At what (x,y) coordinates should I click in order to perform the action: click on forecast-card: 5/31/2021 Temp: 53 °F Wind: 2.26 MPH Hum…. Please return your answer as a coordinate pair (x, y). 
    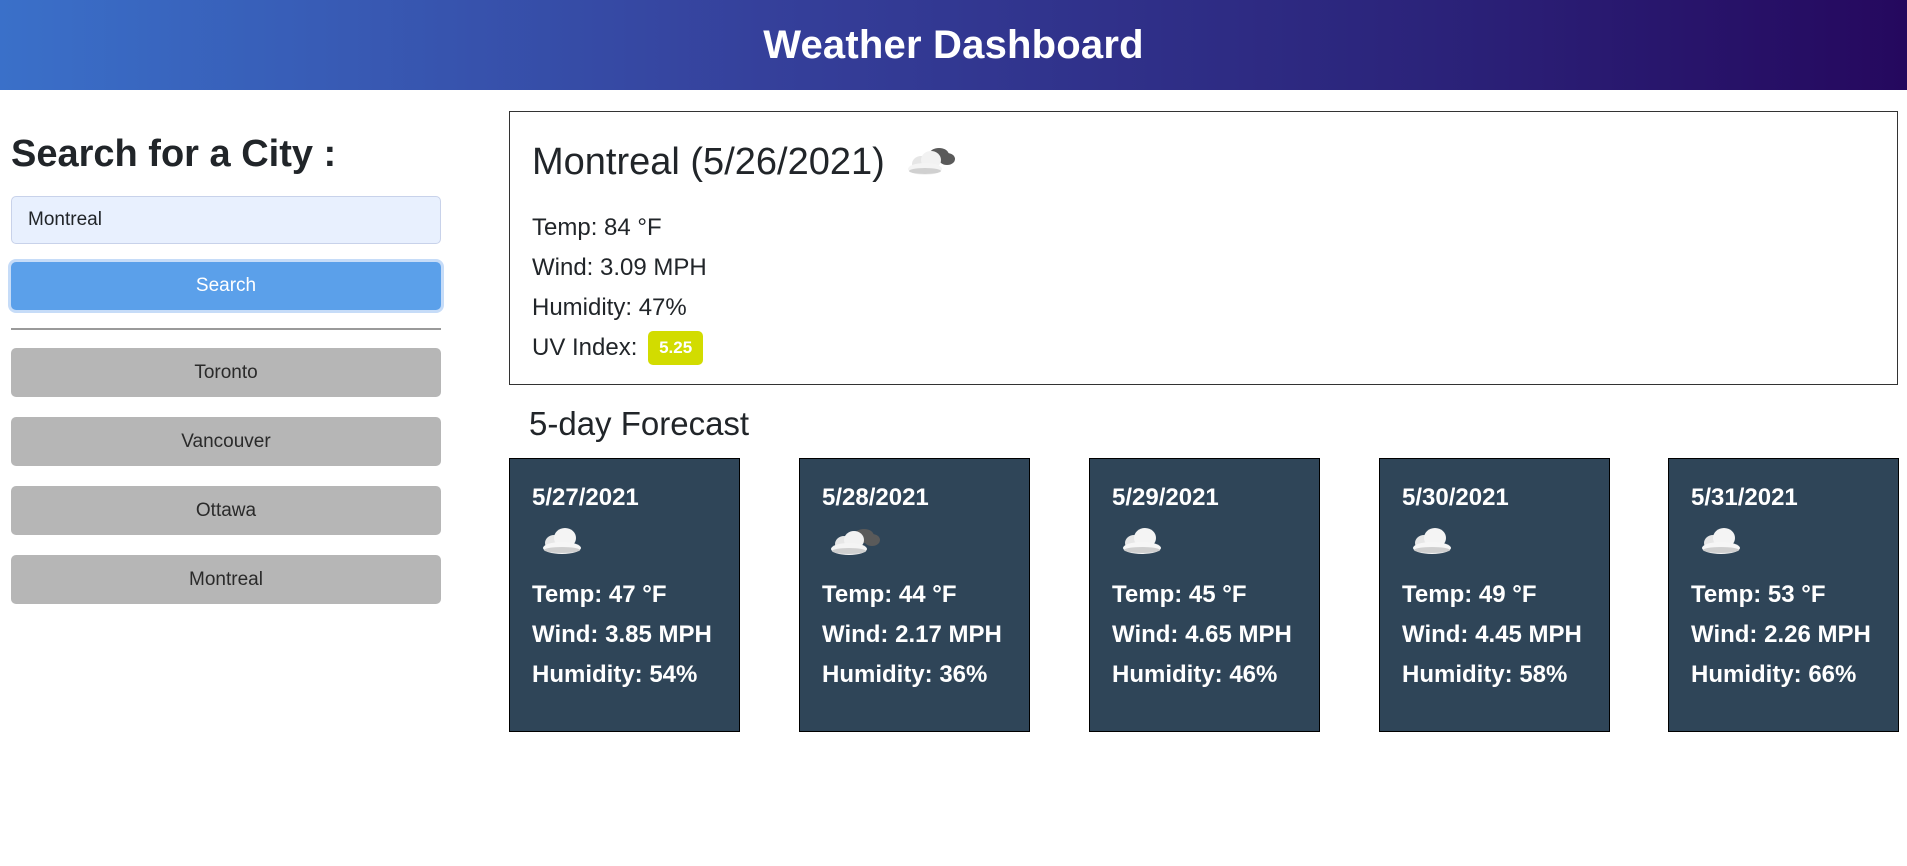
    Looking at the image, I should click on (1783, 595).